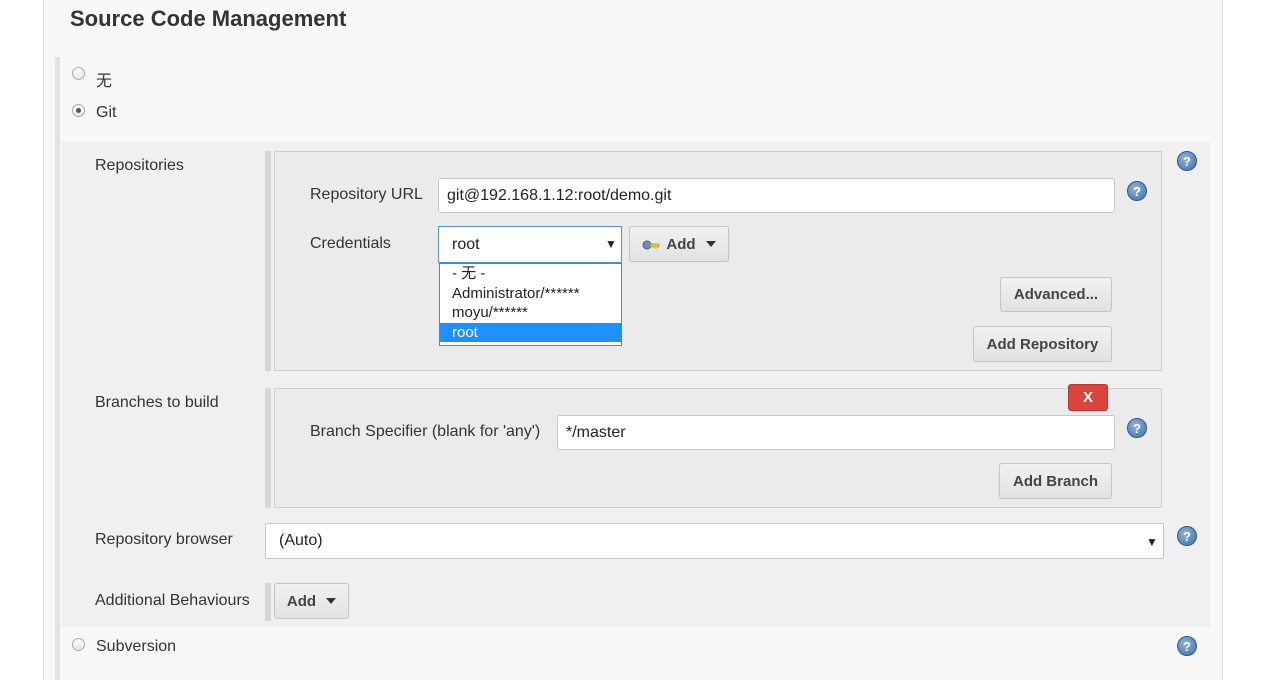  What do you see at coordinates (136, 647) in the screenshot?
I see `scm-subversion-label: Subversion` at bounding box center [136, 647].